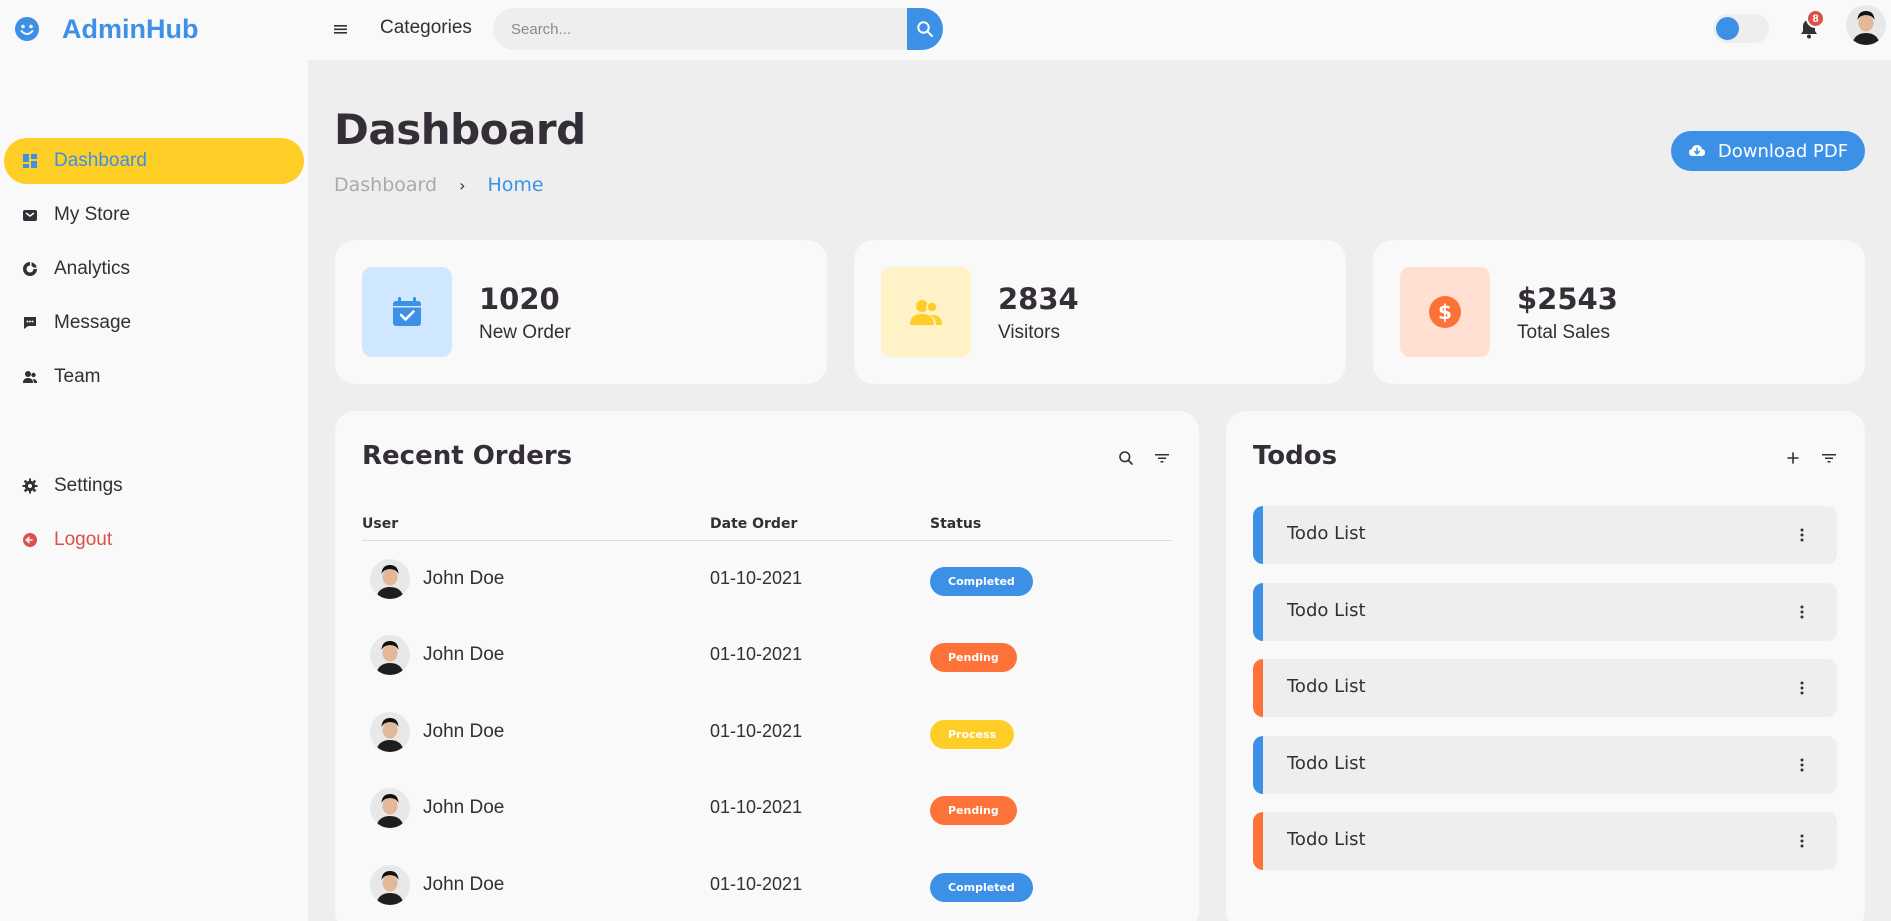 The width and height of the screenshot is (1891, 921). Describe the element at coordinates (154, 540) in the screenshot. I see `sidebar-item-logout: Logout` at that location.